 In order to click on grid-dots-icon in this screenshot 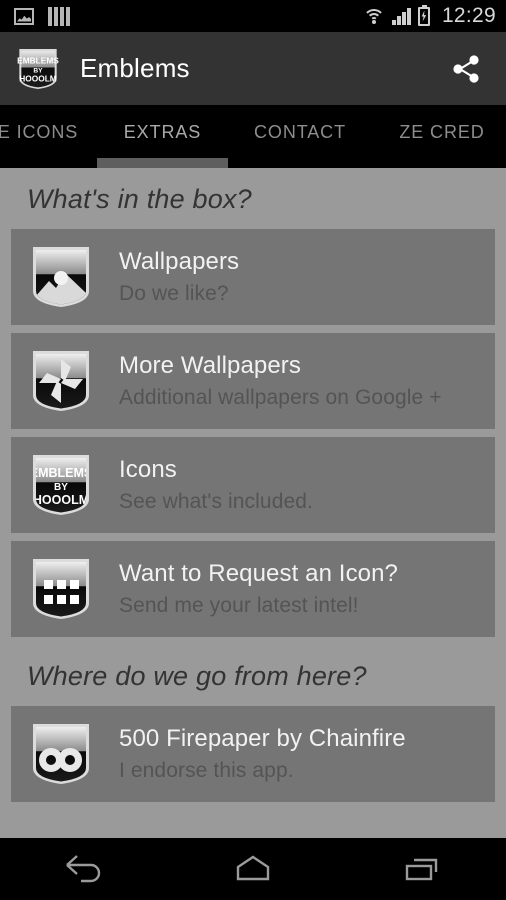, I will do `click(61, 589)`.